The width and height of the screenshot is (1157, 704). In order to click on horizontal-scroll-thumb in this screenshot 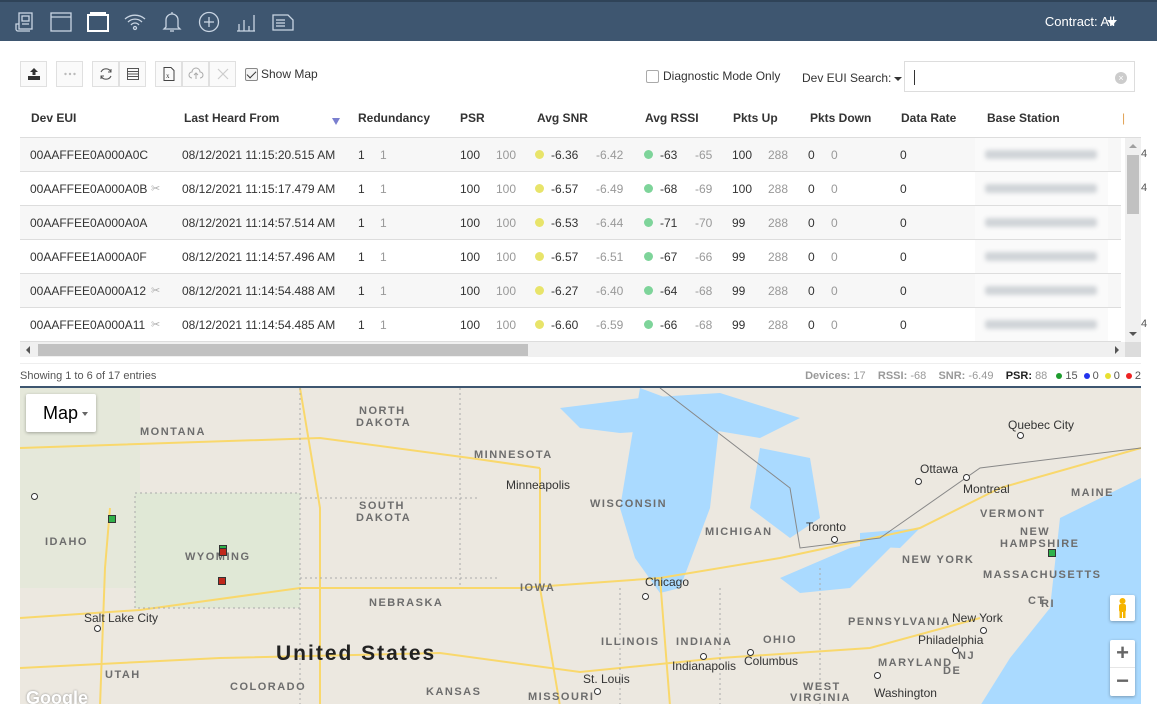, I will do `click(283, 350)`.